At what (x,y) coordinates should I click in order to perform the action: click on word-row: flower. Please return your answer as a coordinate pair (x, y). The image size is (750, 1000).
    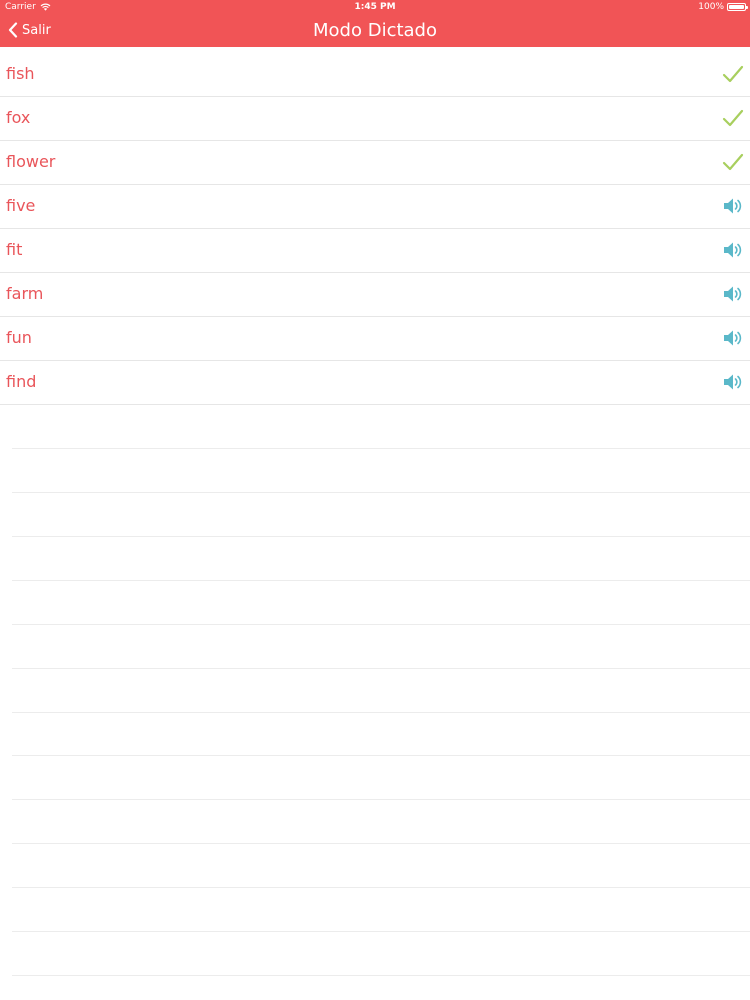
    Looking at the image, I should click on (375, 163).